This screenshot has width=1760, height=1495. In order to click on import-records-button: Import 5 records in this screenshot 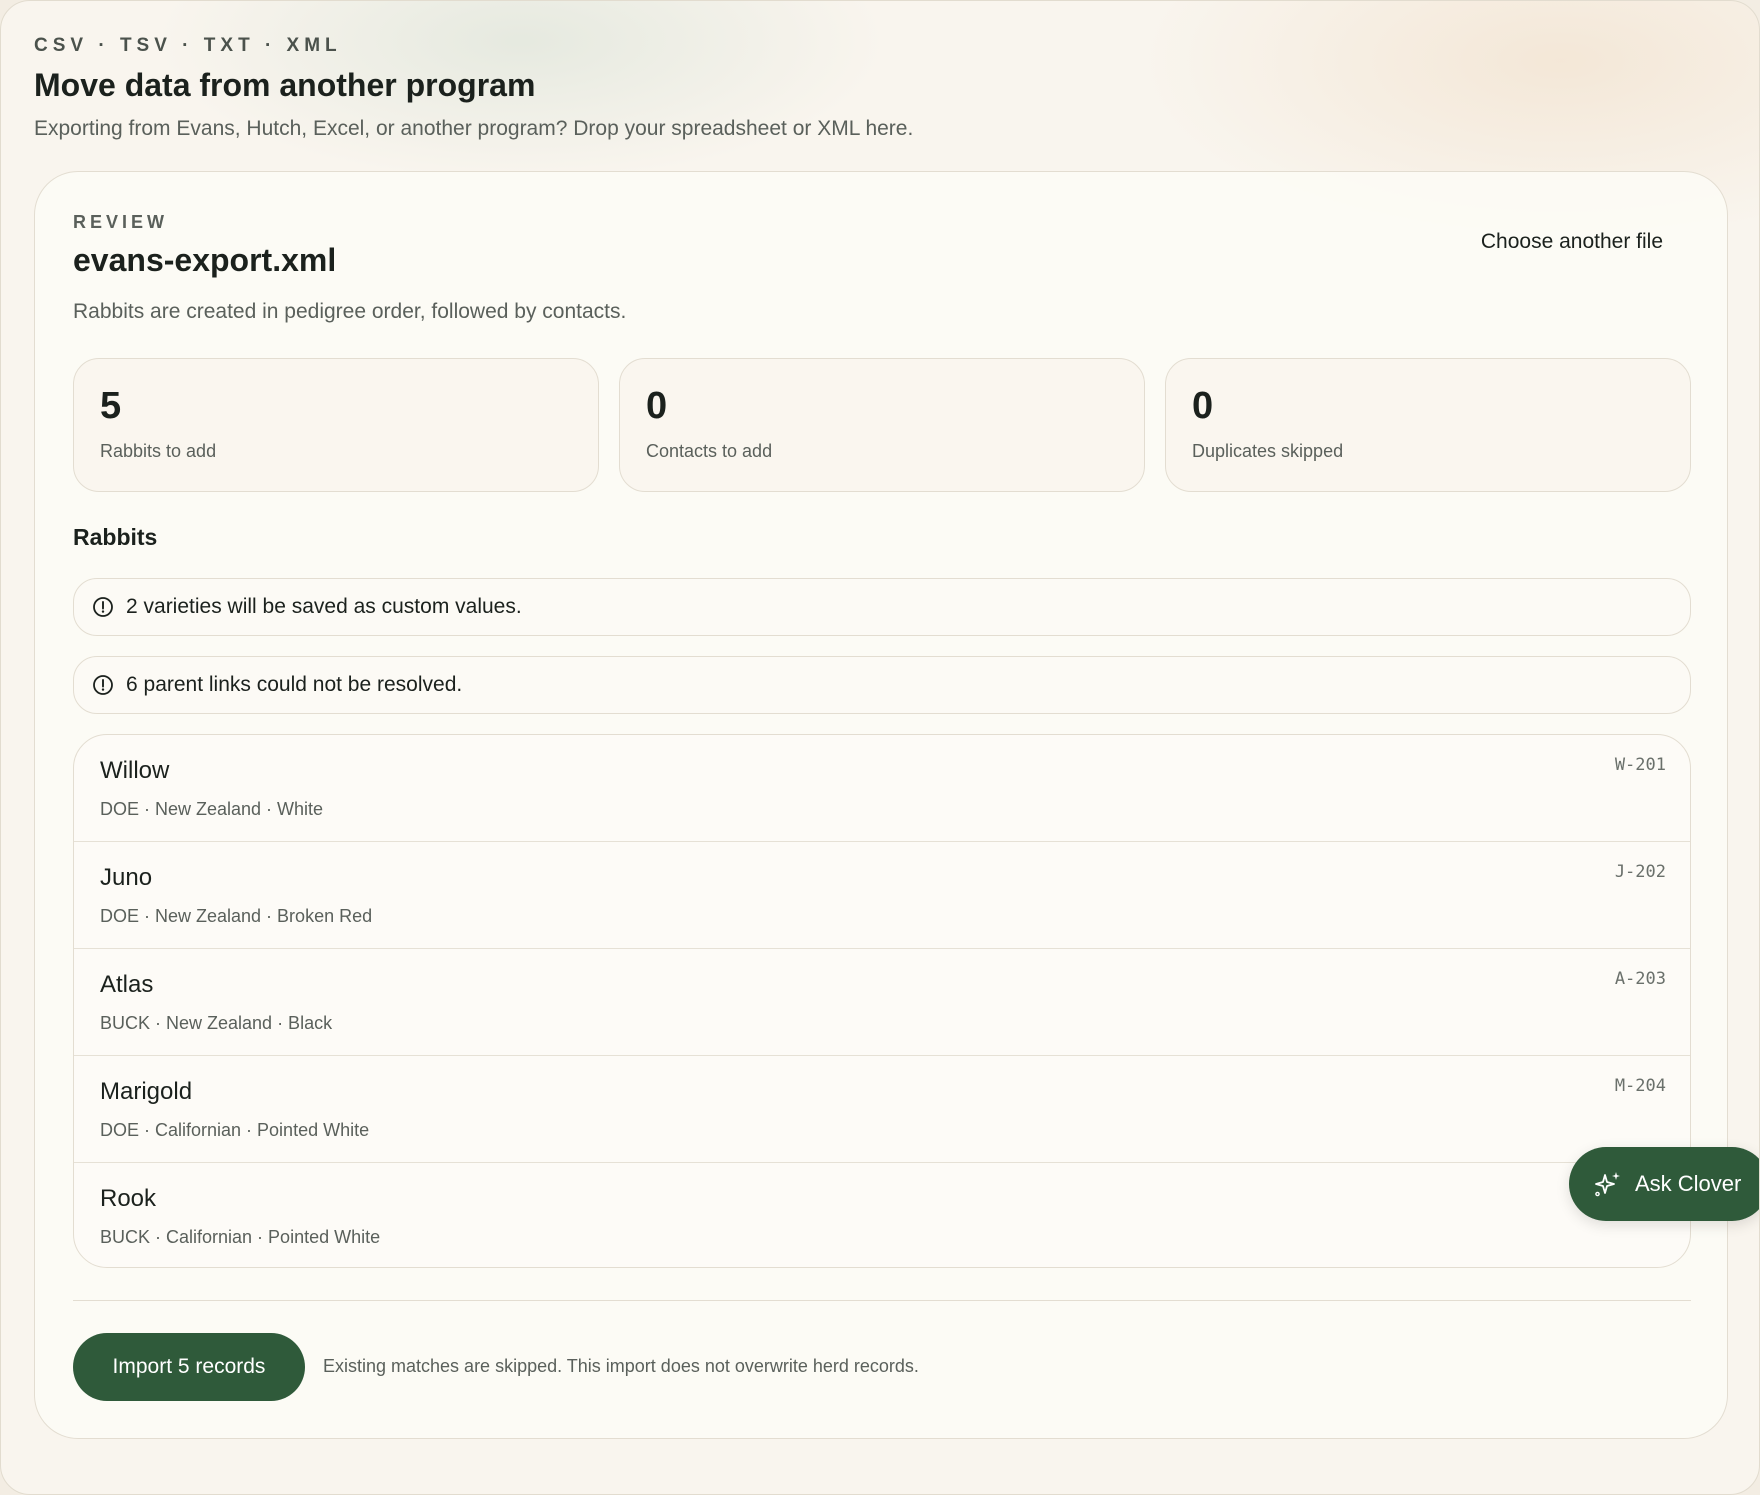, I will do `click(189, 1367)`.